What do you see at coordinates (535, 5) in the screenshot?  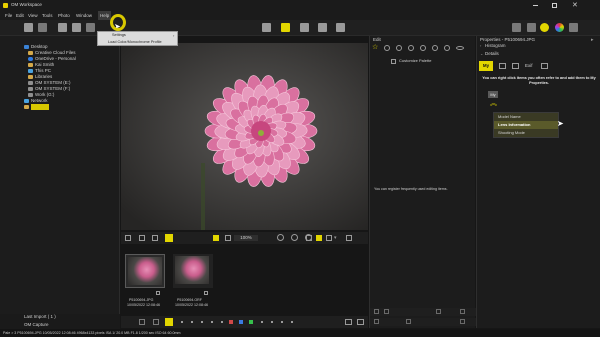 I see `minimize-icon` at bounding box center [535, 5].